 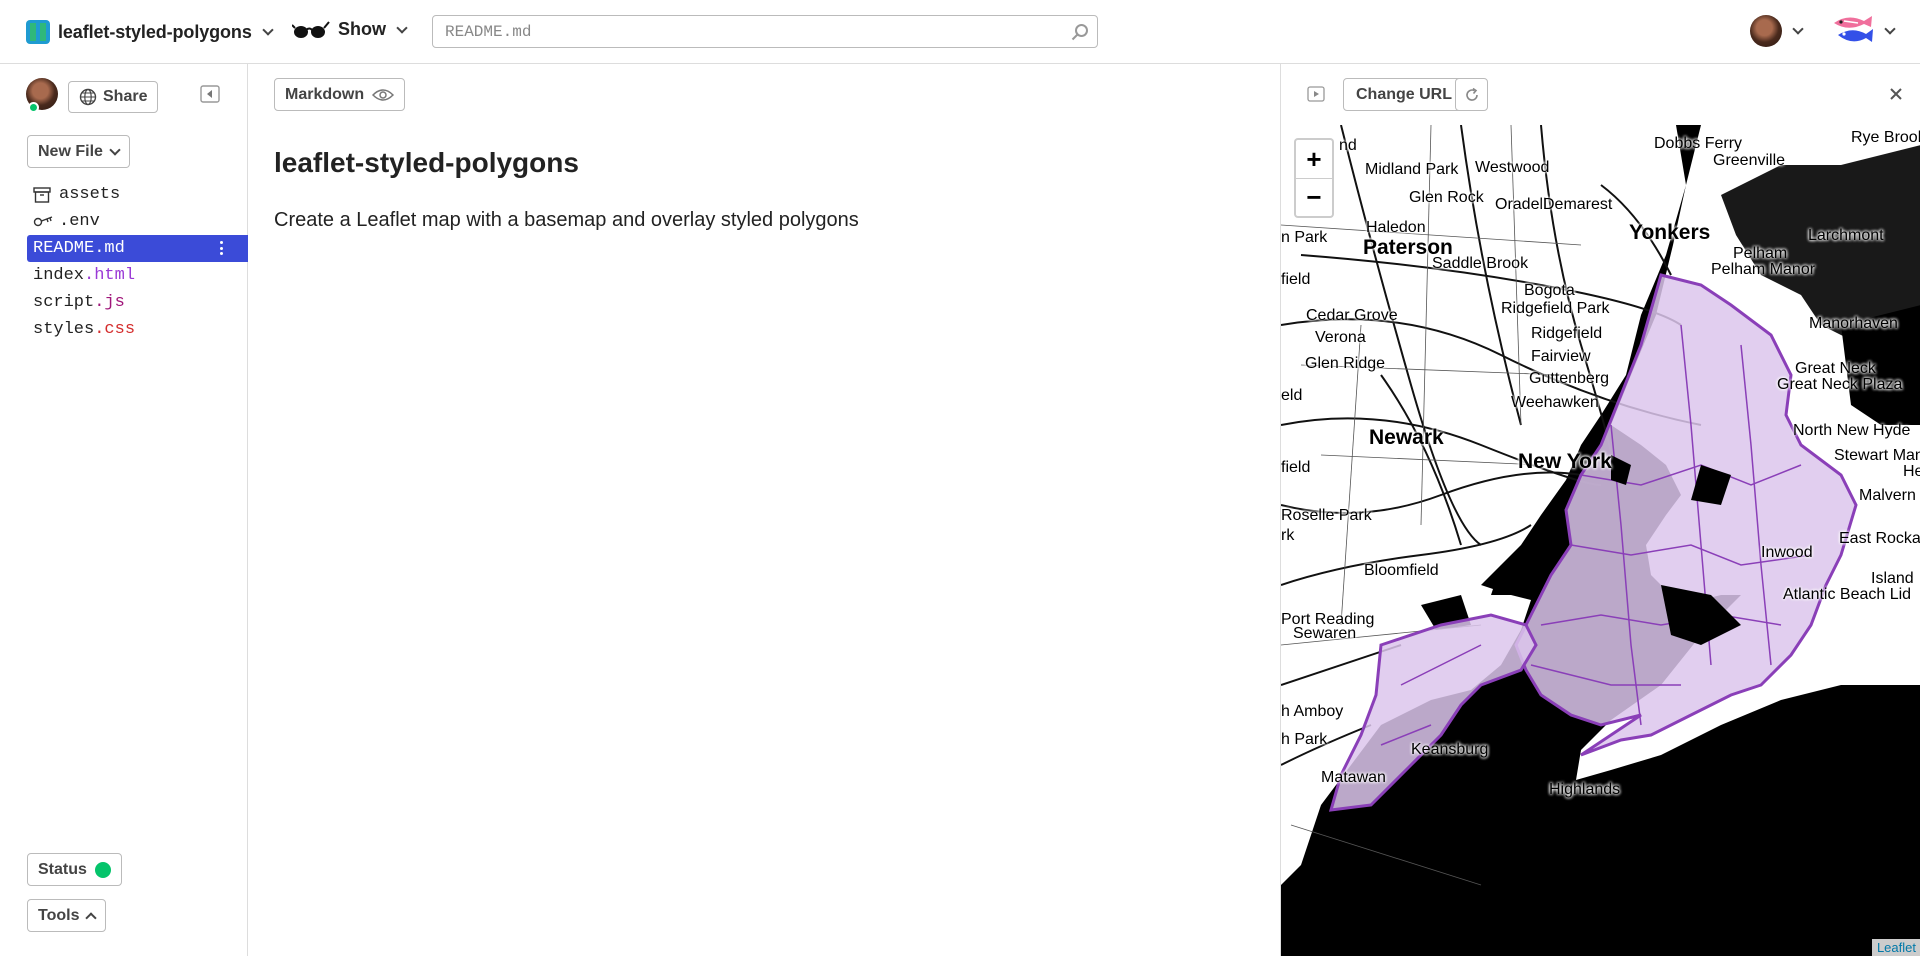 I want to click on project-menu: leaflet-styled-polygons, so click(x=150, y=32).